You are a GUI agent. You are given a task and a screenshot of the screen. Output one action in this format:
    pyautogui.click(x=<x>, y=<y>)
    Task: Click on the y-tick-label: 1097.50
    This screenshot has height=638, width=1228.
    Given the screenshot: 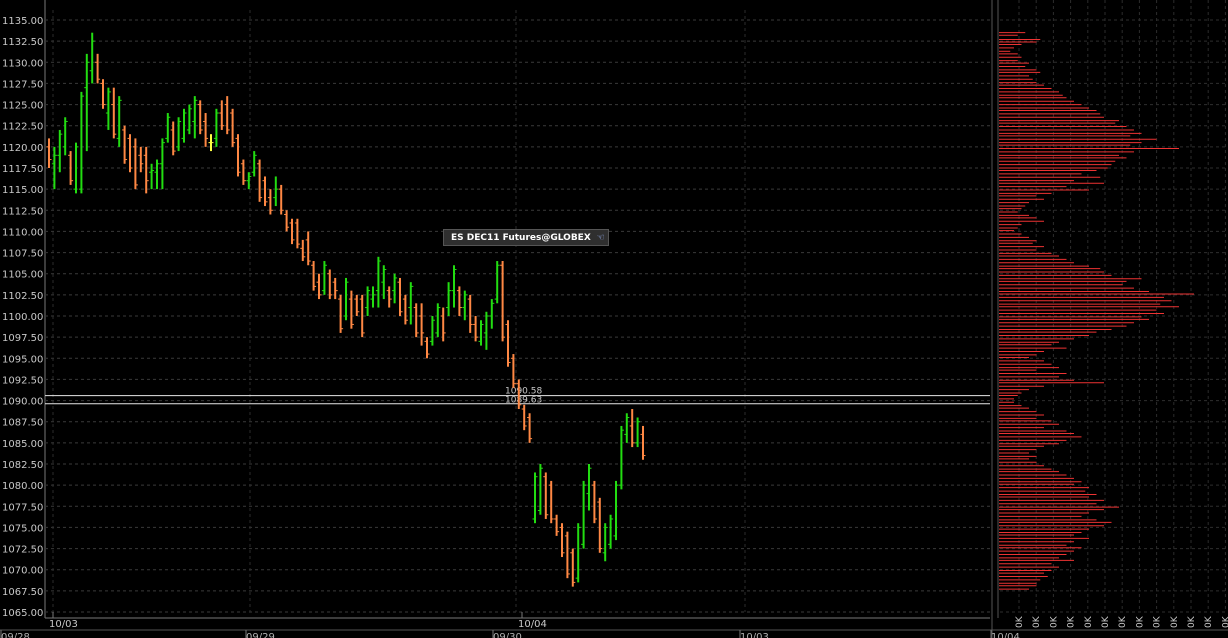 What is the action you would take?
    pyautogui.click(x=22, y=338)
    